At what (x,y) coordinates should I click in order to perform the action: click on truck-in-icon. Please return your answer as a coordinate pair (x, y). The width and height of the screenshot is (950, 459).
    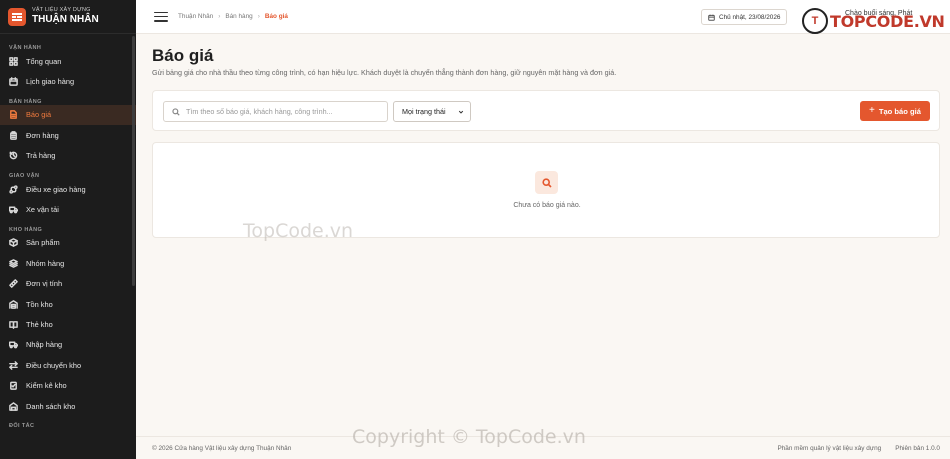
    Looking at the image, I should click on (13, 345).